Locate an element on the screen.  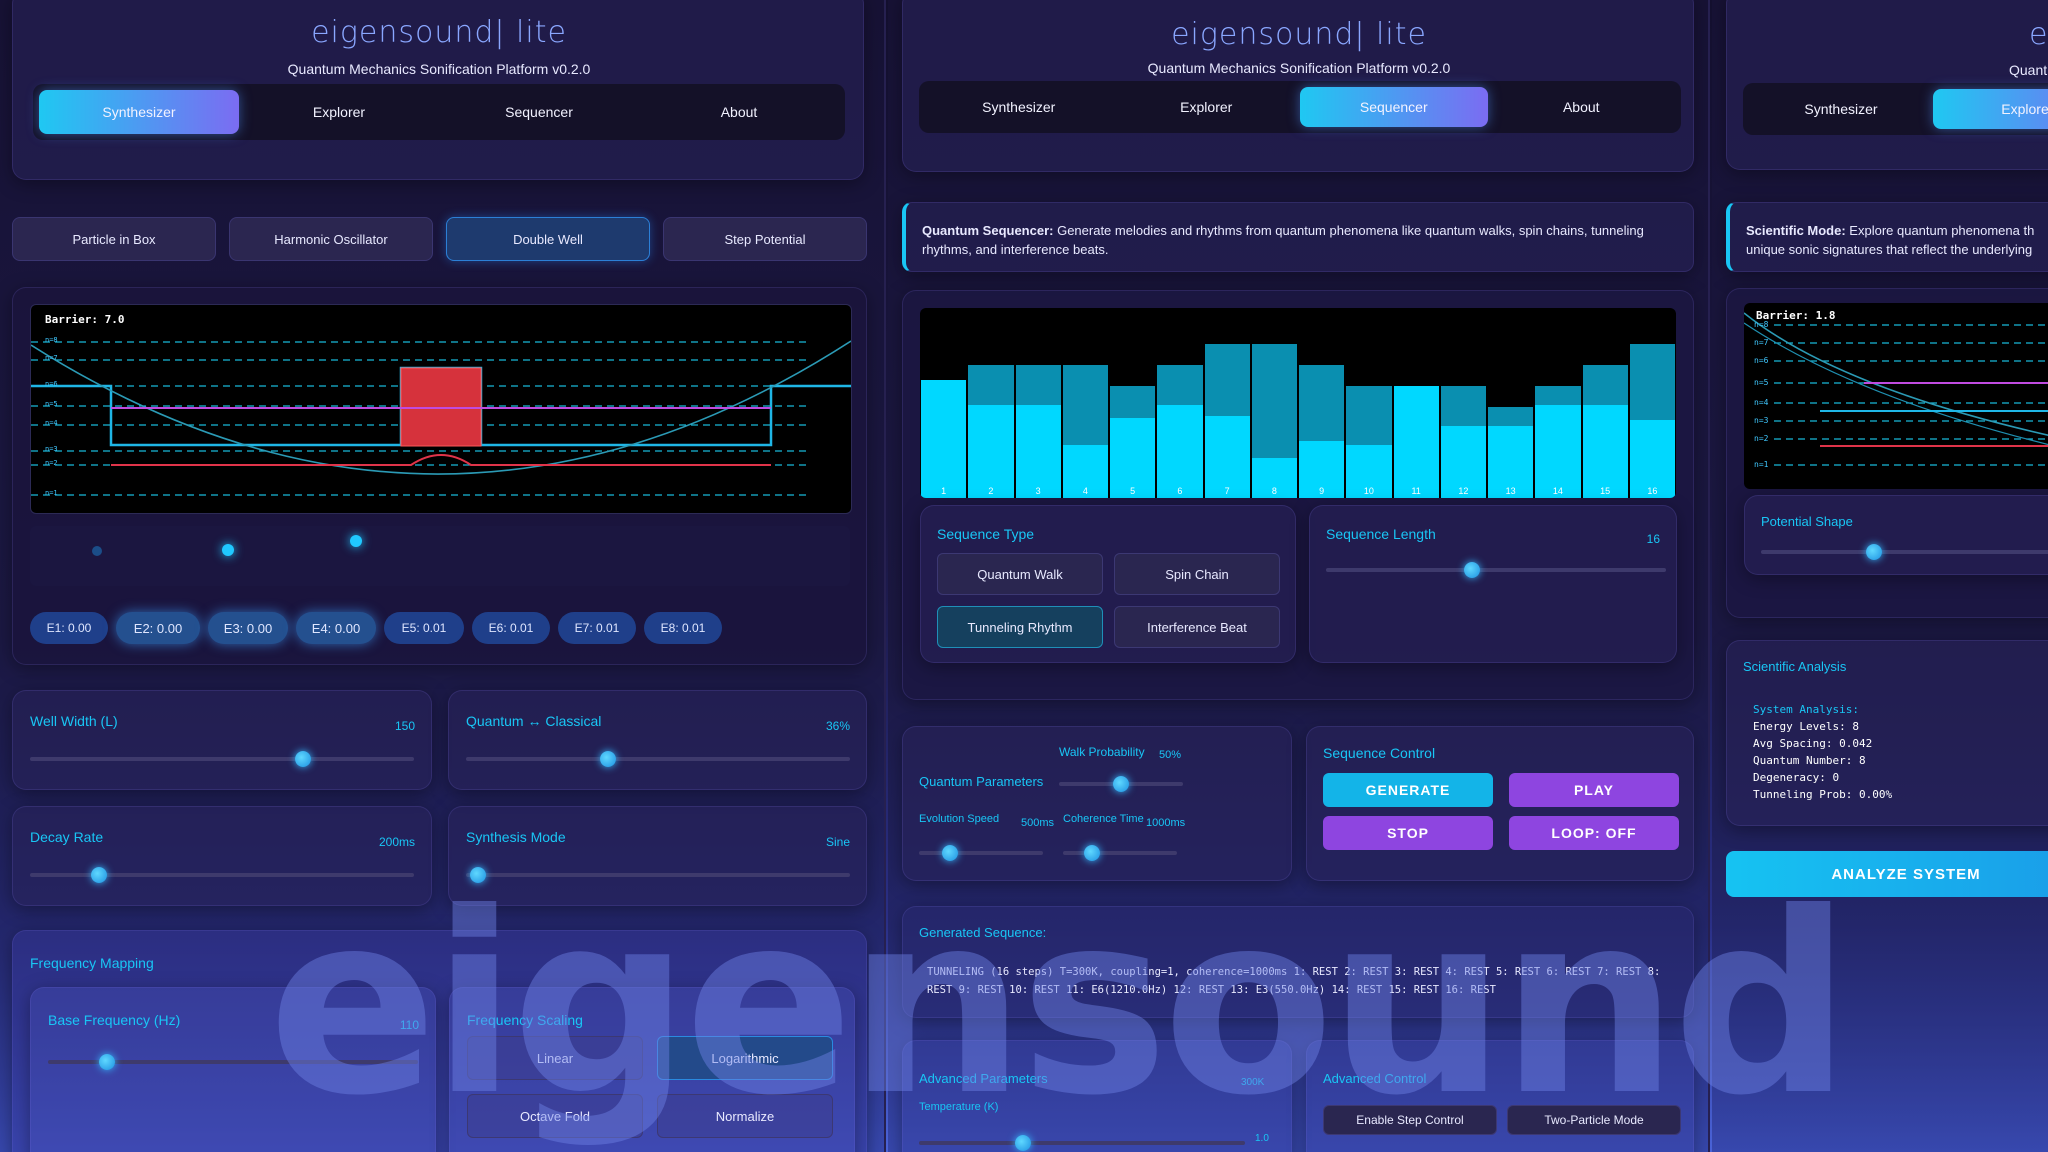
level-label-n4: n=4 is located at coordinates (1761, 402).